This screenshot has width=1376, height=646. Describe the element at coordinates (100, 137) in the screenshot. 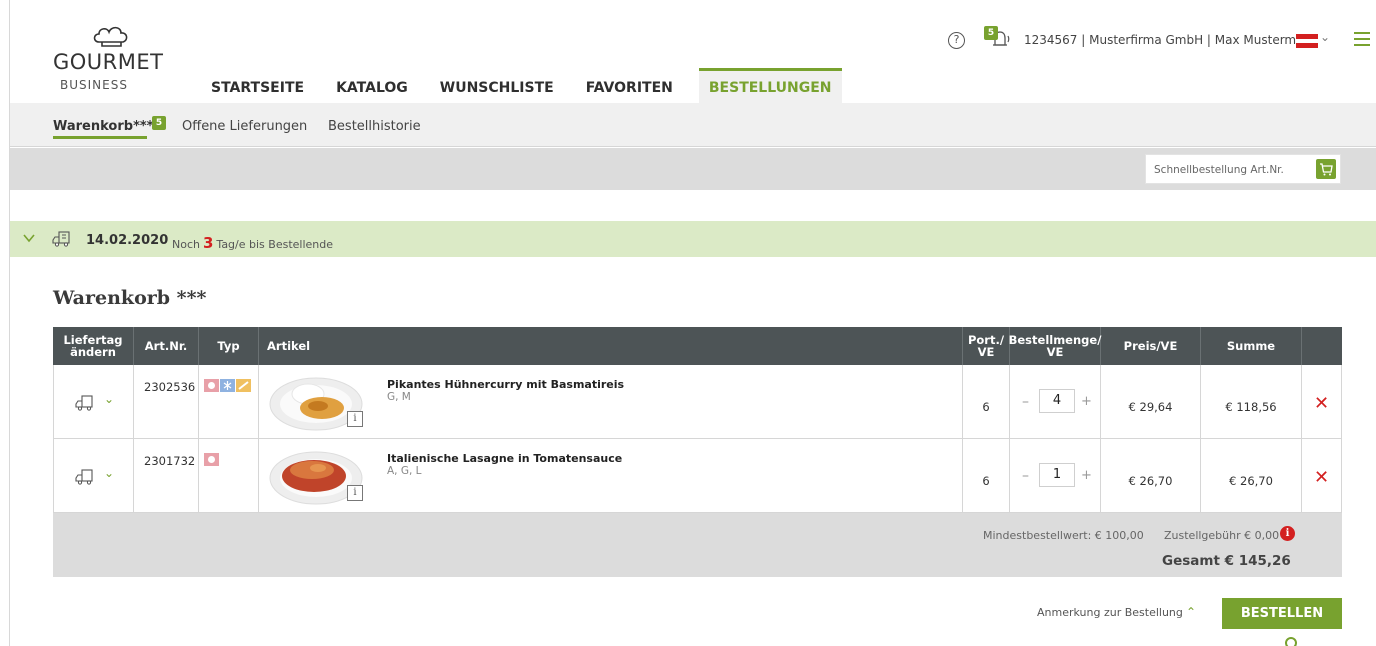

I see `active-tab-underline` at that location.